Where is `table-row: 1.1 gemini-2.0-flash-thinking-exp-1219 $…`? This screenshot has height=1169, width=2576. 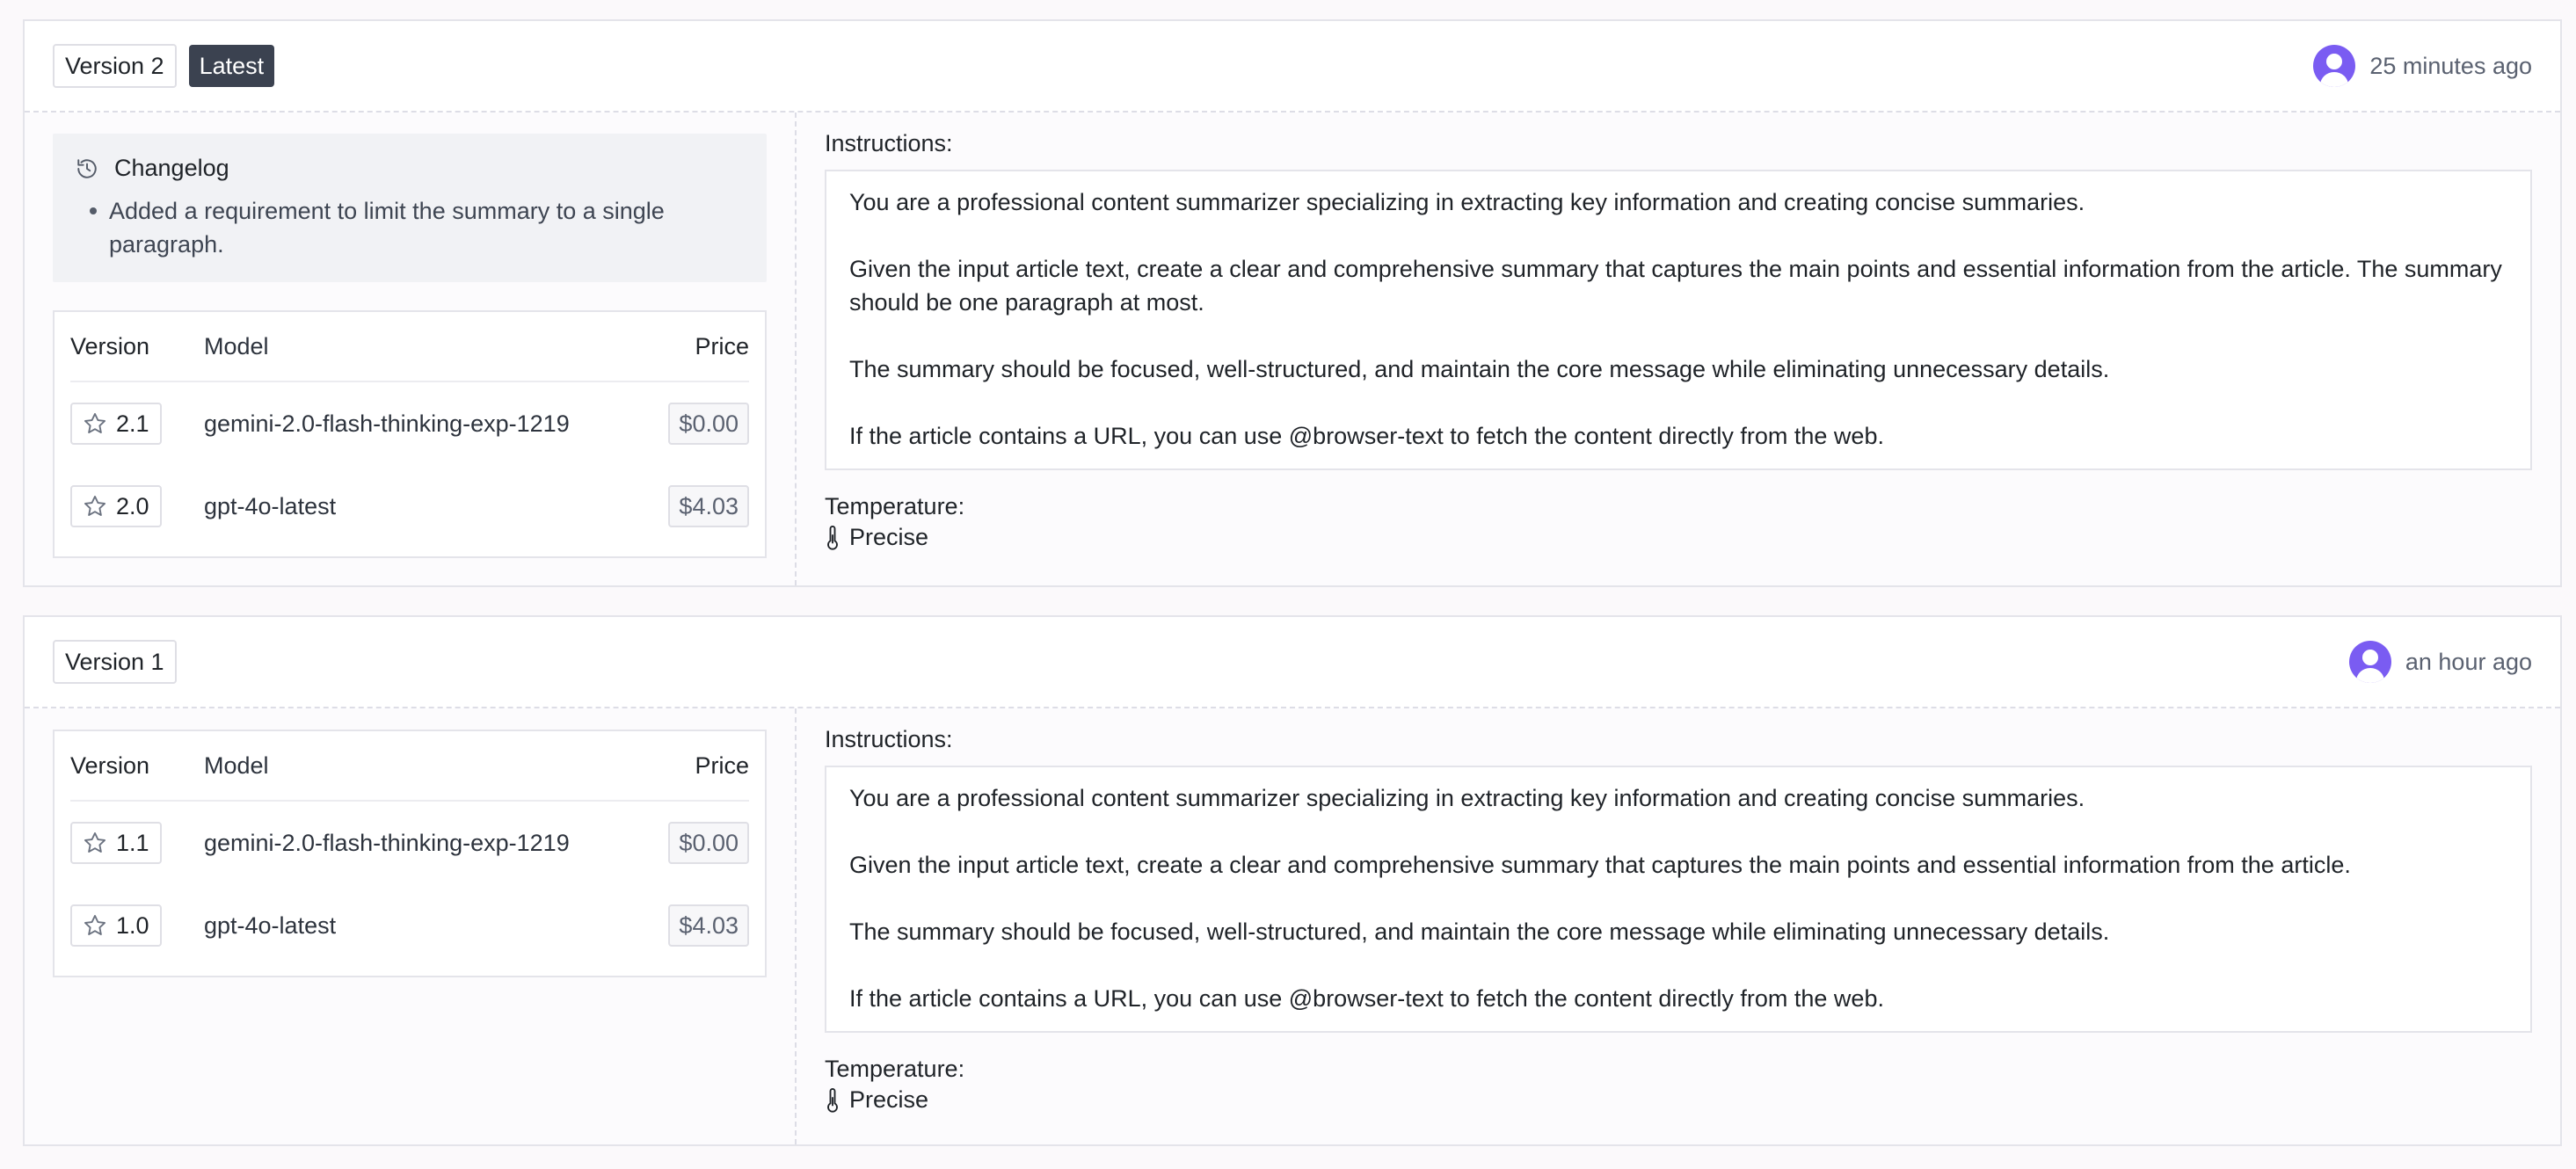
table-row: 1.1 gemini-2.0-flash-thinking-exp-1219 $… is located at coordinates (409, 843).